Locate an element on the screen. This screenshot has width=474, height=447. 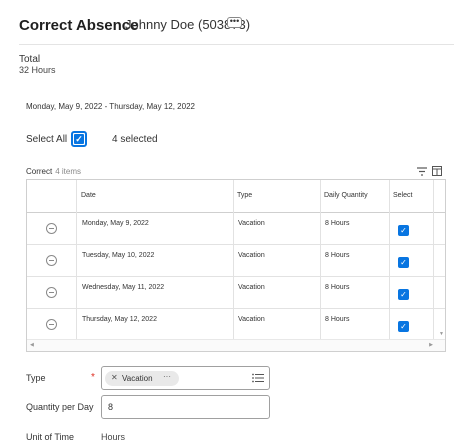
selected-type-pill: ✕ Vacation ··· is located at coordinates (142, 378).